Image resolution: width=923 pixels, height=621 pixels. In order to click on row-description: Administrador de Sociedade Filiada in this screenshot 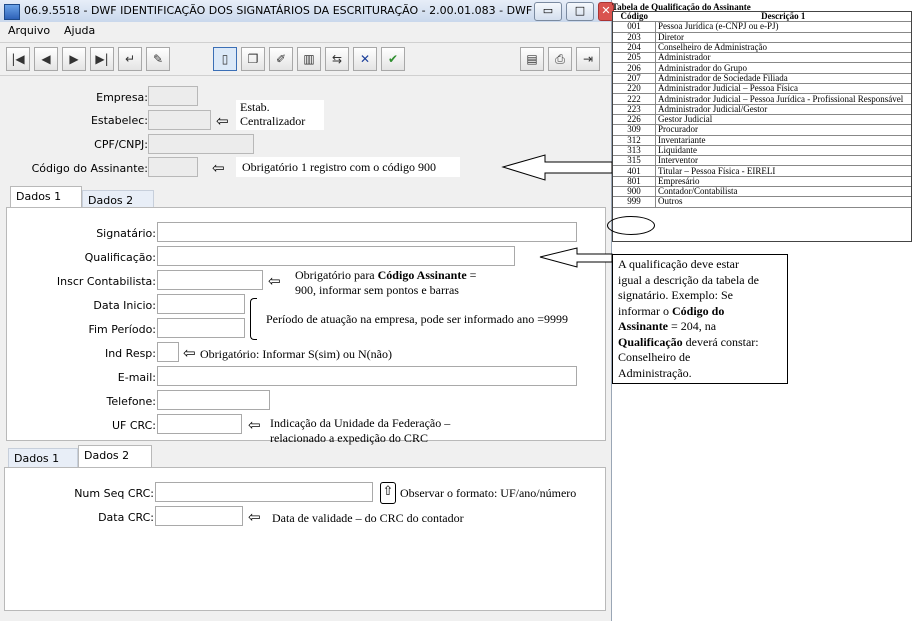, I will do `click(783, 79)`.